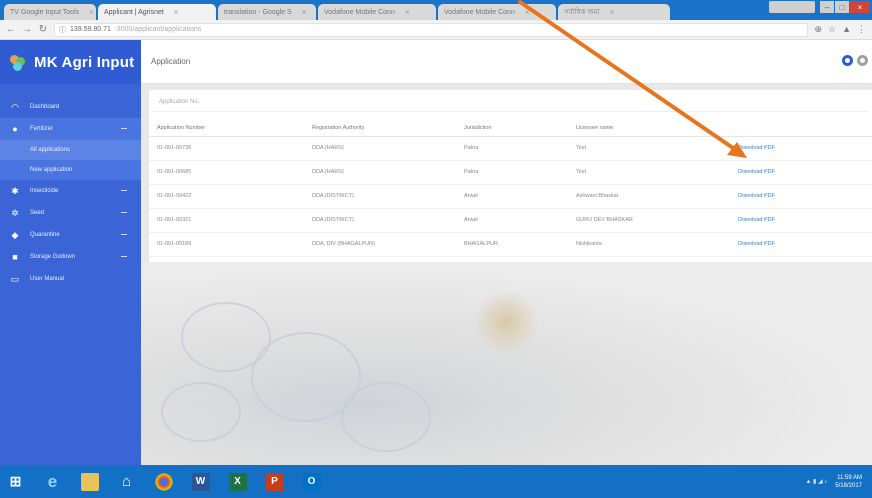 The width and height of the screenshot is (872, 498). I want to click on clock: 11:59 AM 5/18/2017, so click(848, 482).